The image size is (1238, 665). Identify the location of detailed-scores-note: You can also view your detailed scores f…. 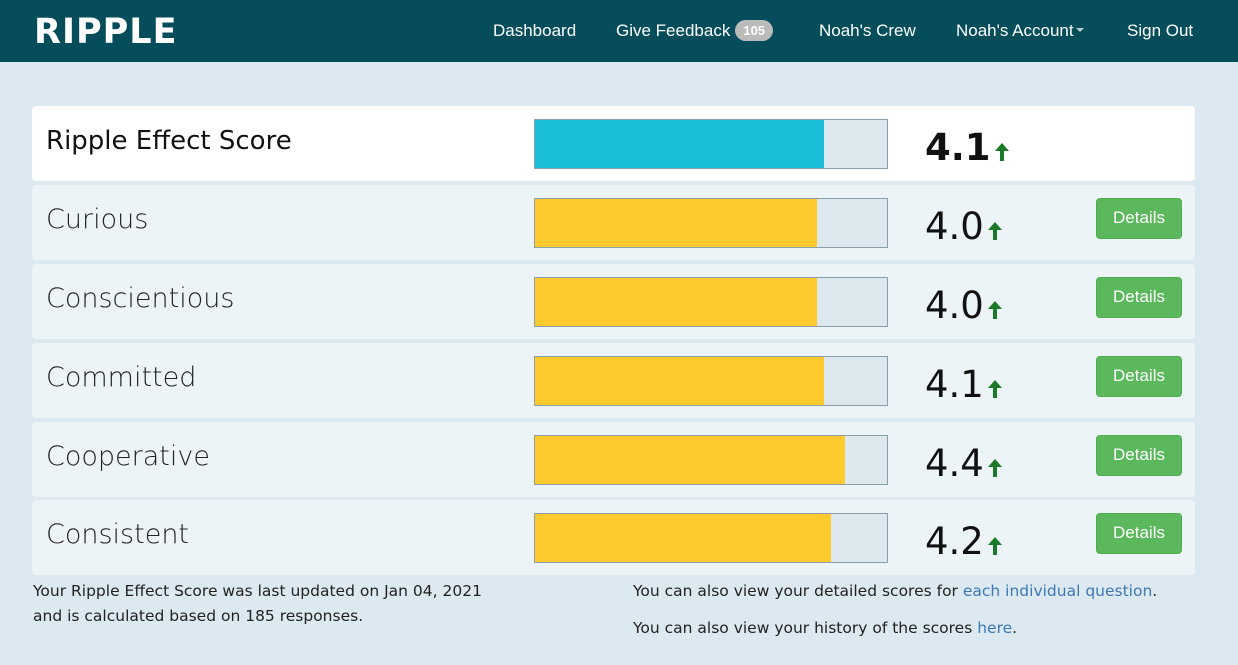
(895, 591).